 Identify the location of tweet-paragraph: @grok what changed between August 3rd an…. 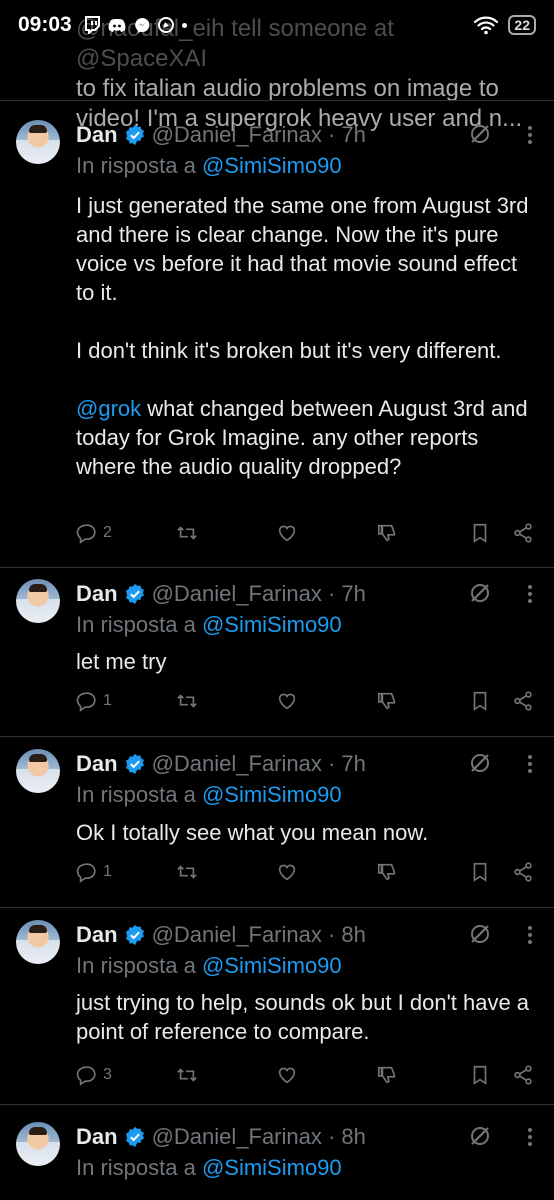
(306, 437).